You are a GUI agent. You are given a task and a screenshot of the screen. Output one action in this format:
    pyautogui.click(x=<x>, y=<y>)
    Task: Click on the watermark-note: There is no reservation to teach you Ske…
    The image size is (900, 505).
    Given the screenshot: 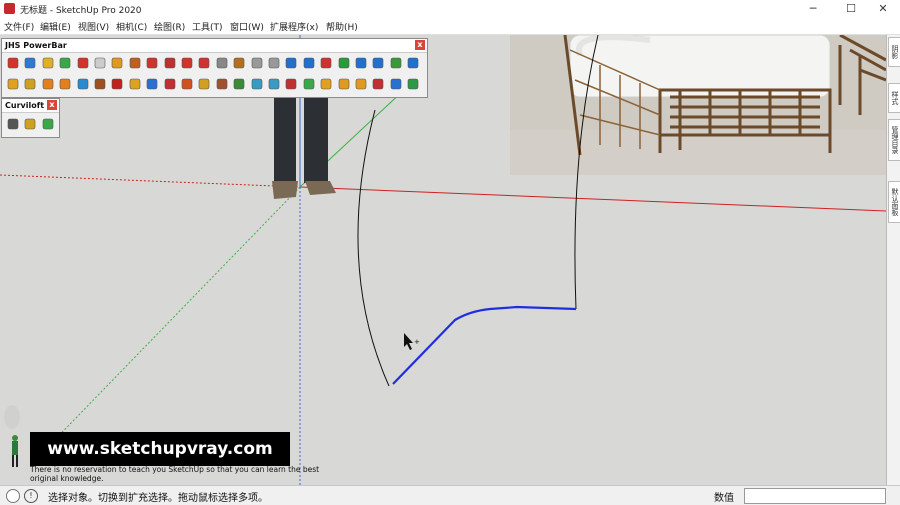 What is the action you would take?
    pyautogui.click(x=175, y=474)
    